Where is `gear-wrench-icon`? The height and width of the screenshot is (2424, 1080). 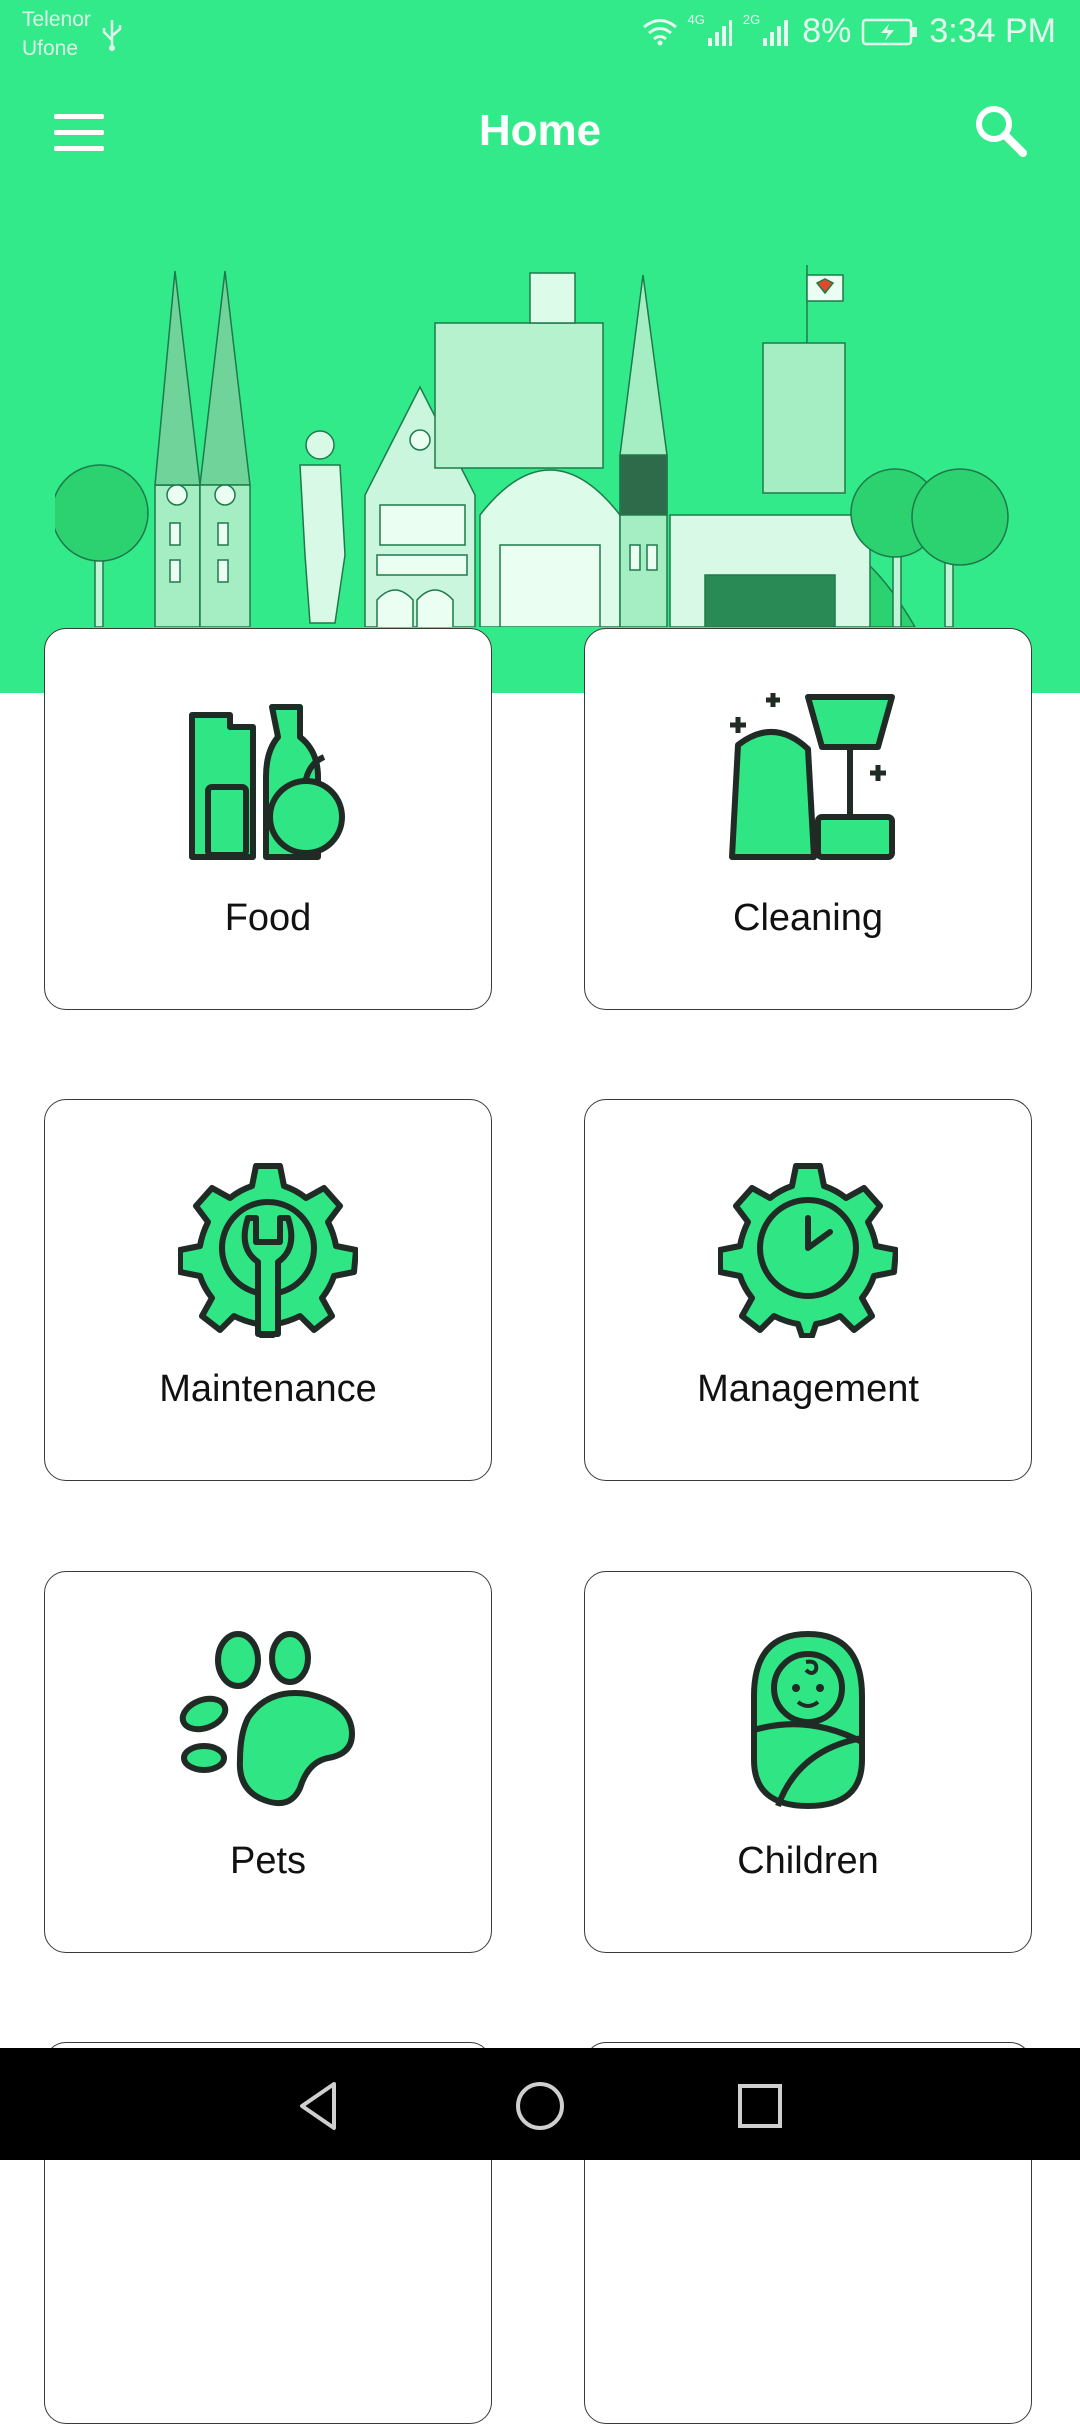 gear-wrench-icon is located at coordinates (268, 1250).